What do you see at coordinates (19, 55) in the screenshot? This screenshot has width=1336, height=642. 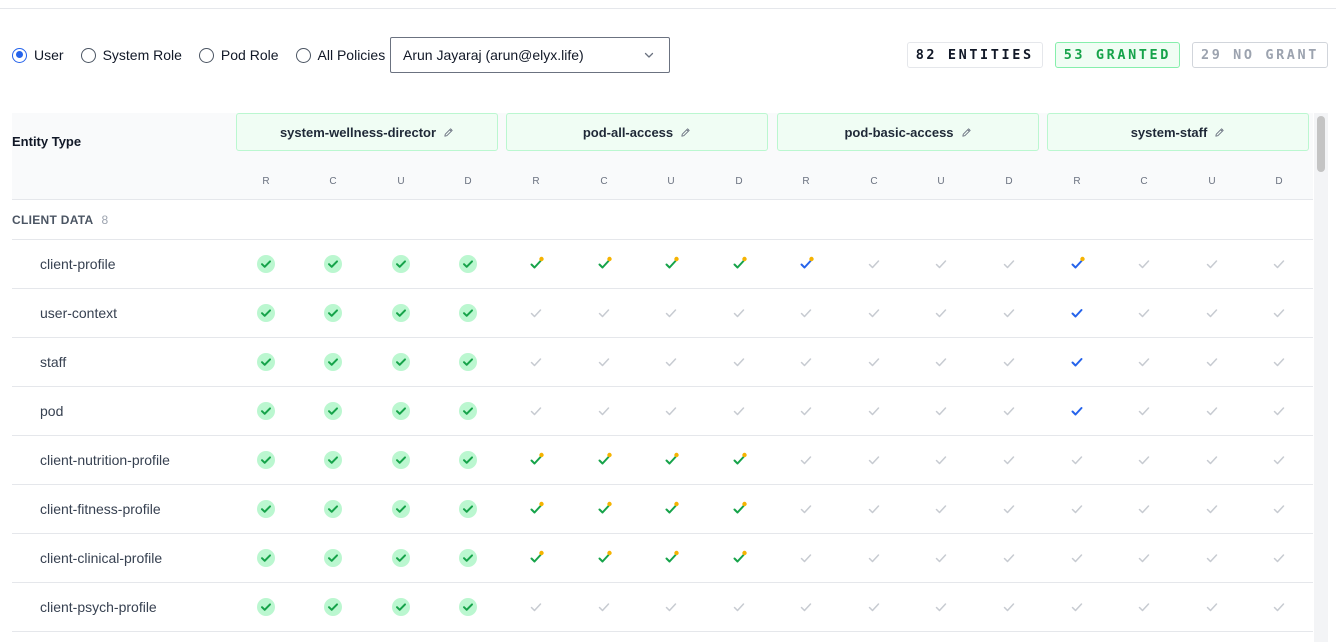 I see `radio-user-dot` at bounding box center [19, 55].